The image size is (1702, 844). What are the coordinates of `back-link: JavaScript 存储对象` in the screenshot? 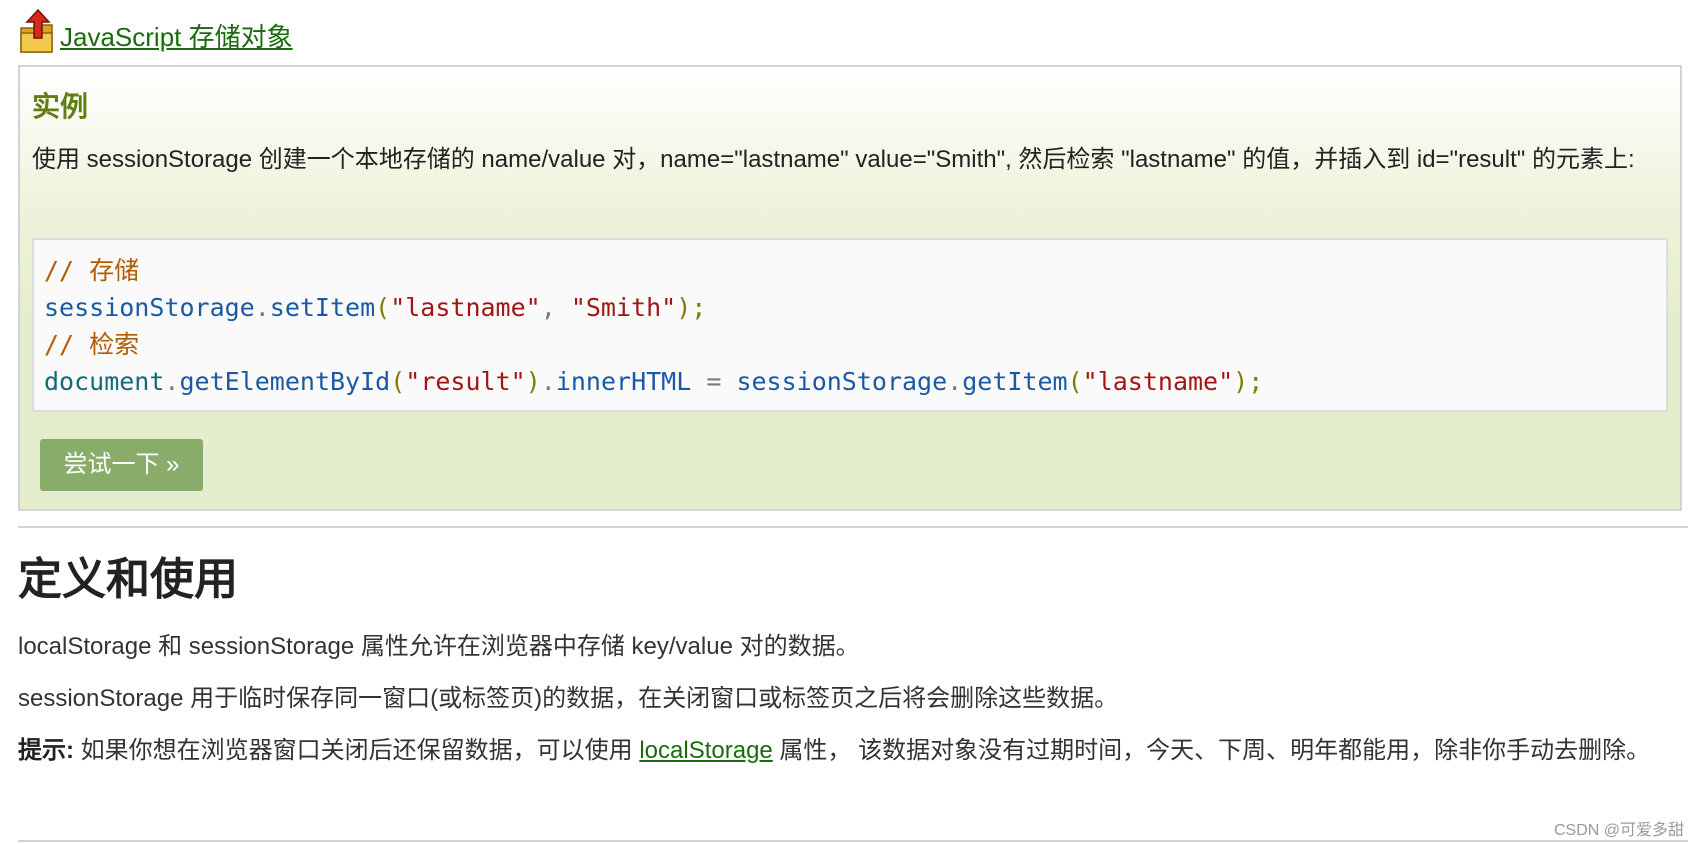 It's located at (176, 37).